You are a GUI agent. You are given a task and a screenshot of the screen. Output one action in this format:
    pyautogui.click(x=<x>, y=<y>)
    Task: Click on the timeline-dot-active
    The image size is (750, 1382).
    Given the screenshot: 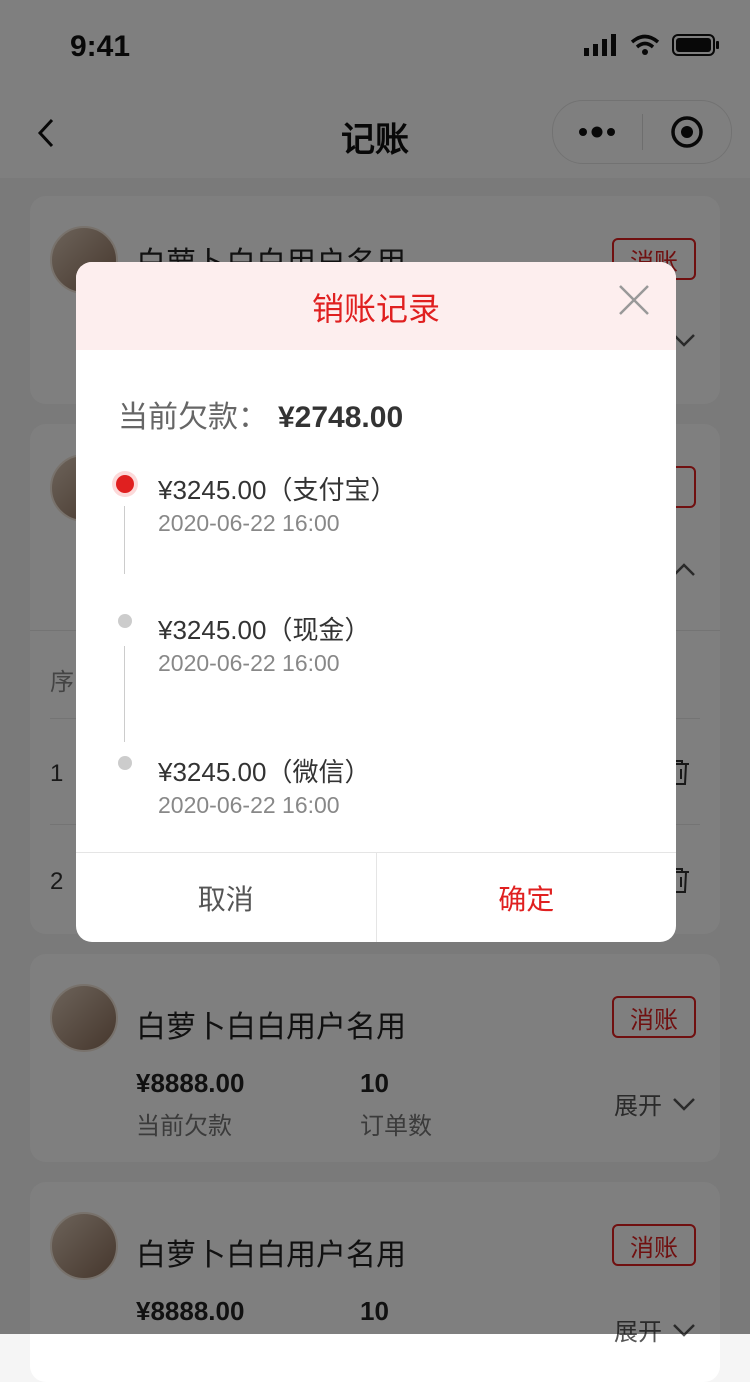 What is the action you would take?
    pyautogui.click(x=125, y=484)
    